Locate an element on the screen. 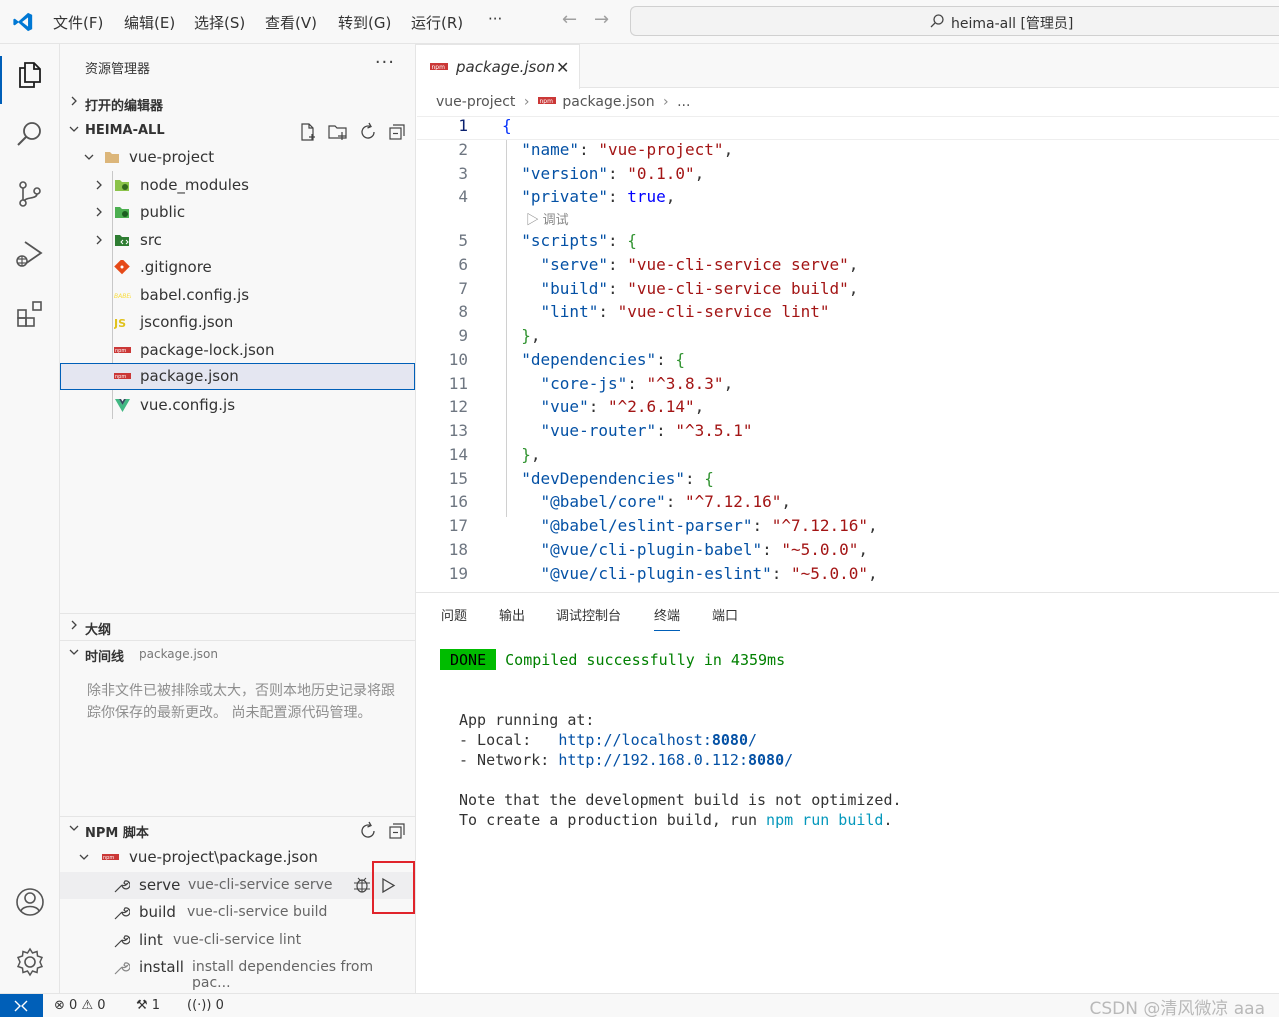  tools-indicator: ⚒ 1 is located at coordinates (148, 1005).